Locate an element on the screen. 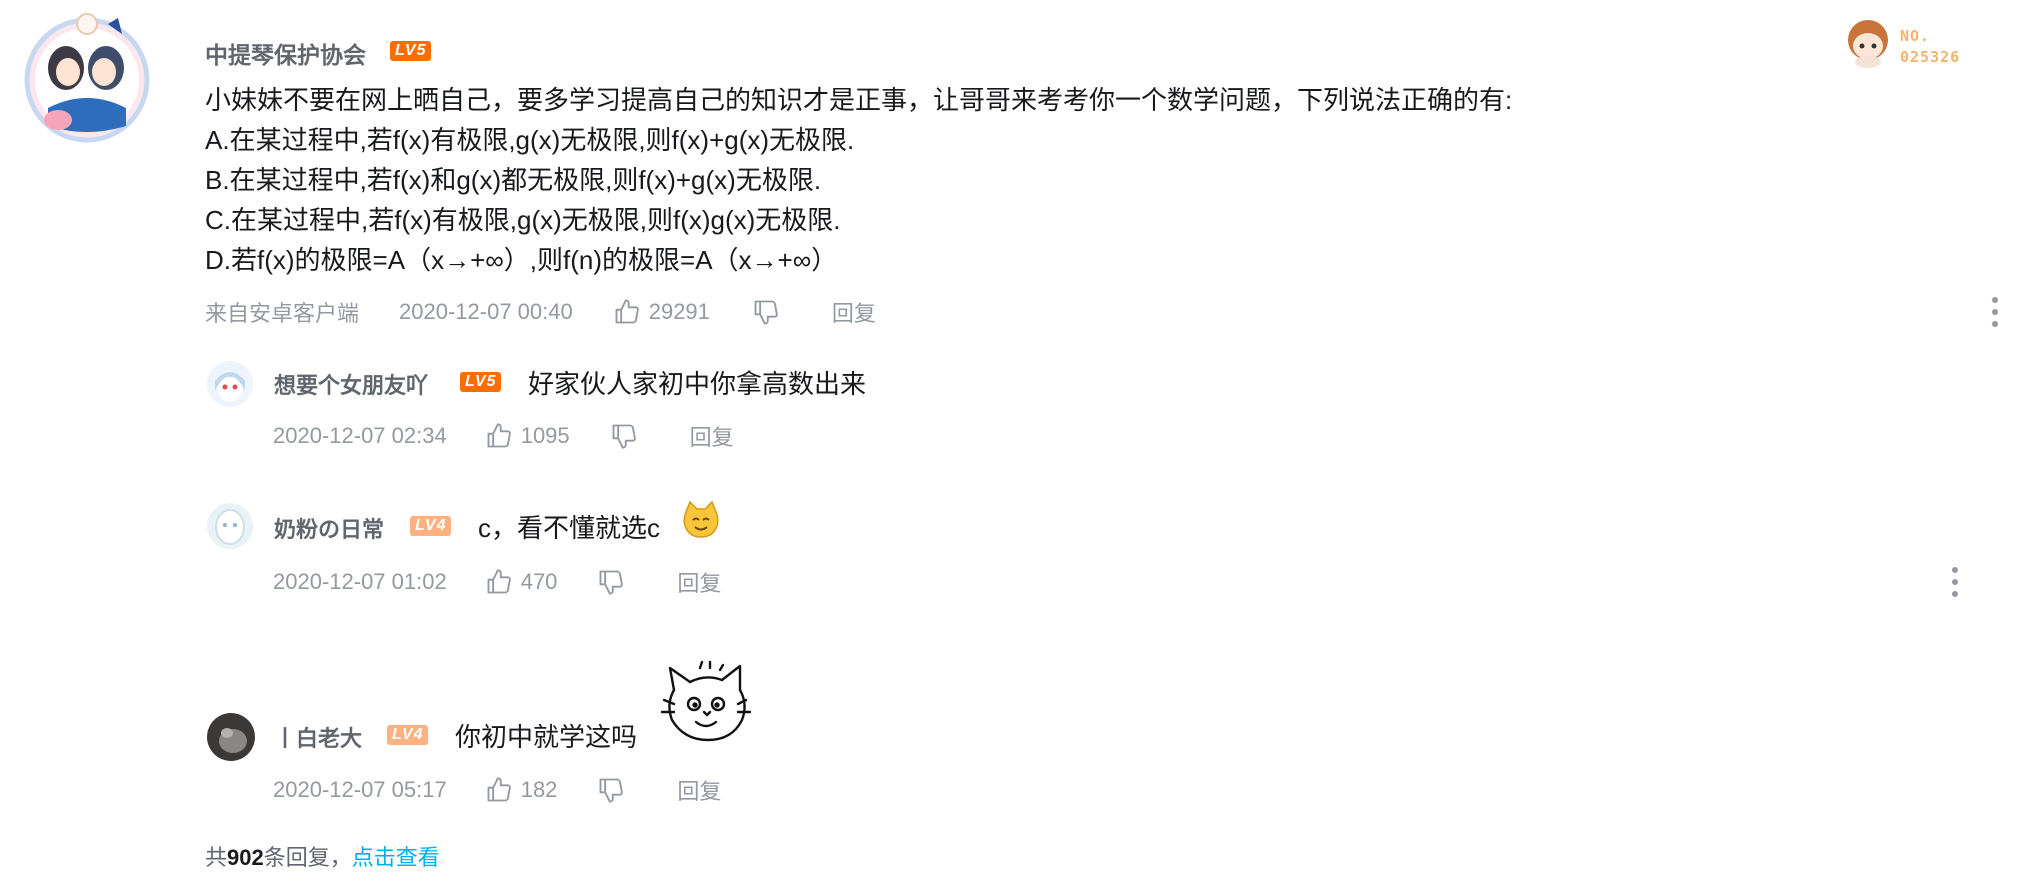 This screenshot has width=2018, height=888. like-button: 1095 is located at coordinates (527, 436).